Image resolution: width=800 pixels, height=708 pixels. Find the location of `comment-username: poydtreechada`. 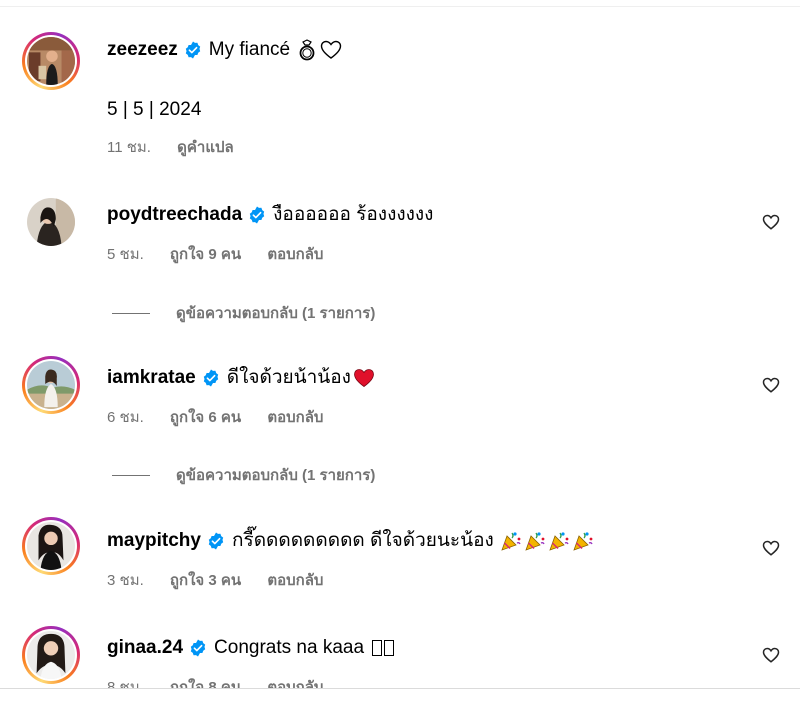

comment-username: poydtreechada is located at coordinates (174, 215).